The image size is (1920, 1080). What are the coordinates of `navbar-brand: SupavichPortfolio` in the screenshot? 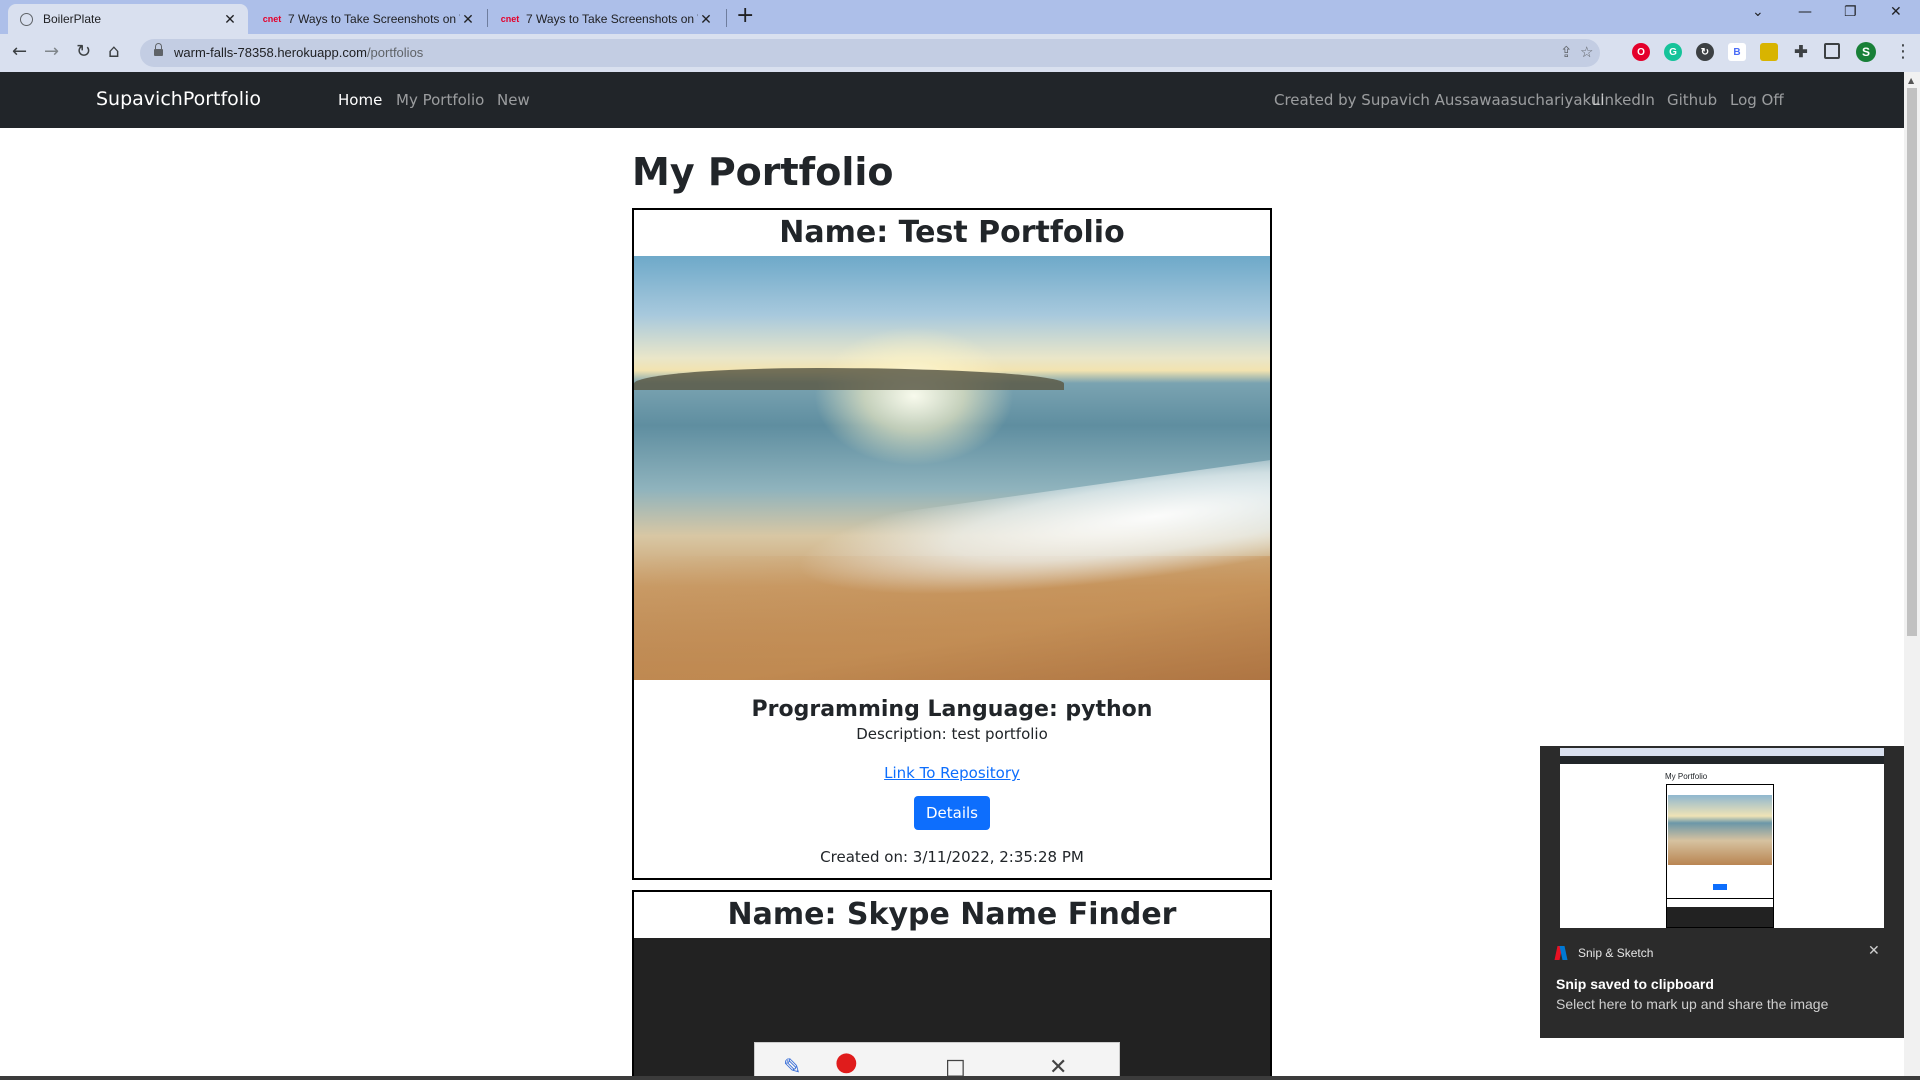 It's located at (178, 99).